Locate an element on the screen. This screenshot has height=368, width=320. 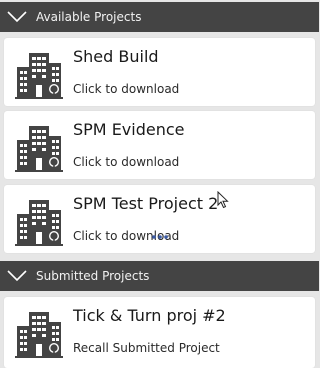
mouse-pointer-icon is located at coordinates (223, 200).